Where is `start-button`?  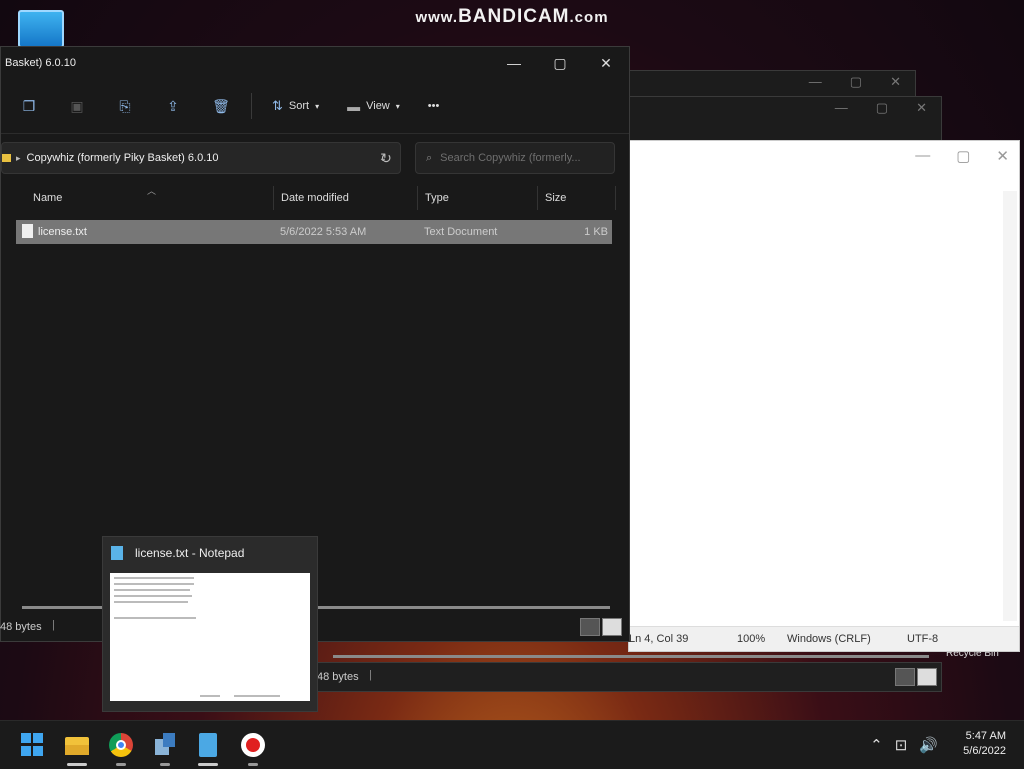 start-button is located at coordinates (33, 745).